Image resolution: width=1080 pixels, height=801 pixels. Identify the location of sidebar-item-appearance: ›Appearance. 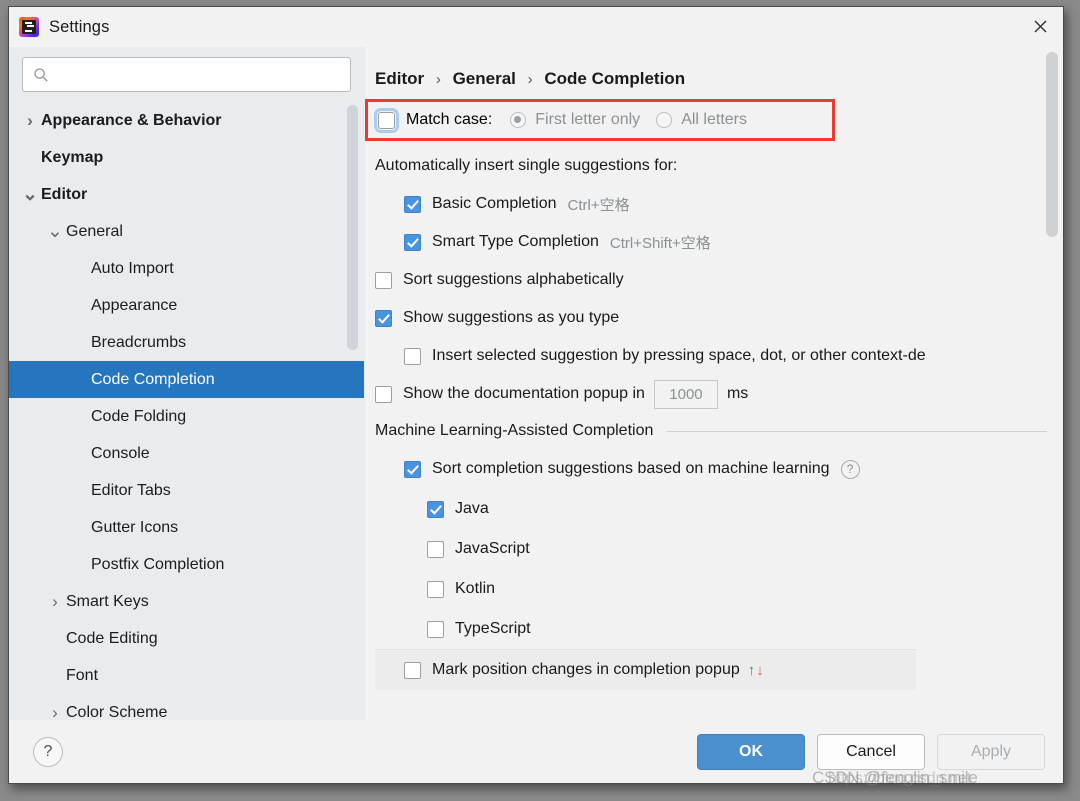
(186, 305).